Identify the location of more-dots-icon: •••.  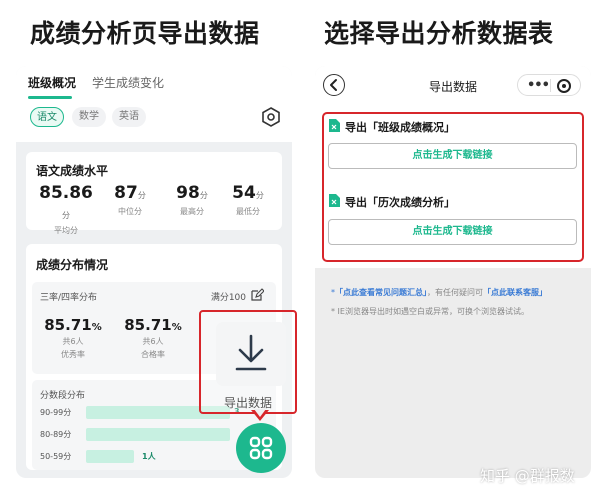
(538, 85).